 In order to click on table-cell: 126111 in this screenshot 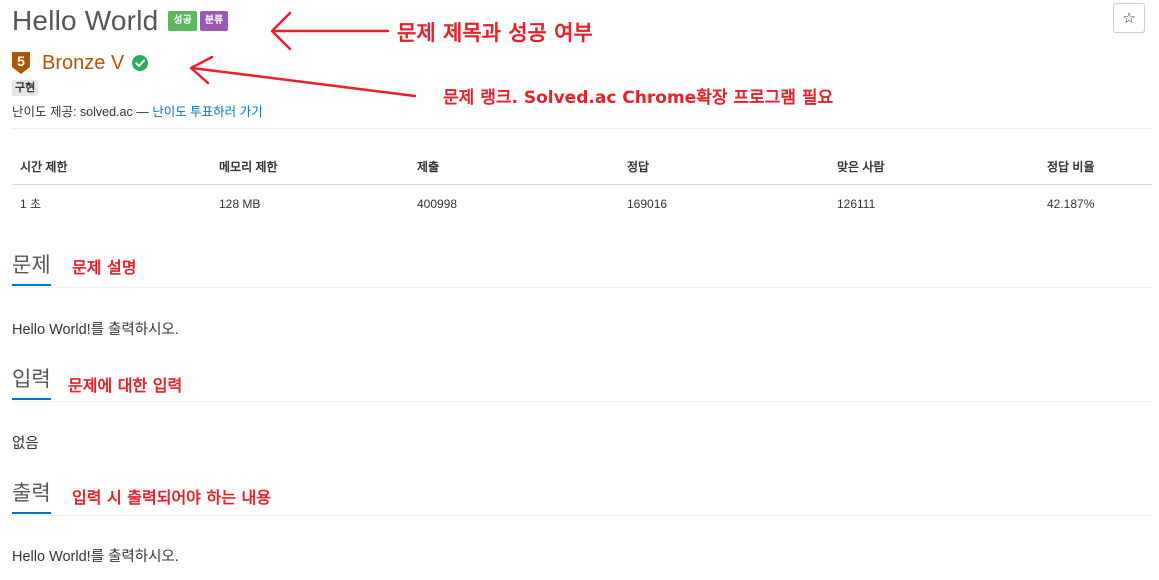, I will do `click(856, 203)`.